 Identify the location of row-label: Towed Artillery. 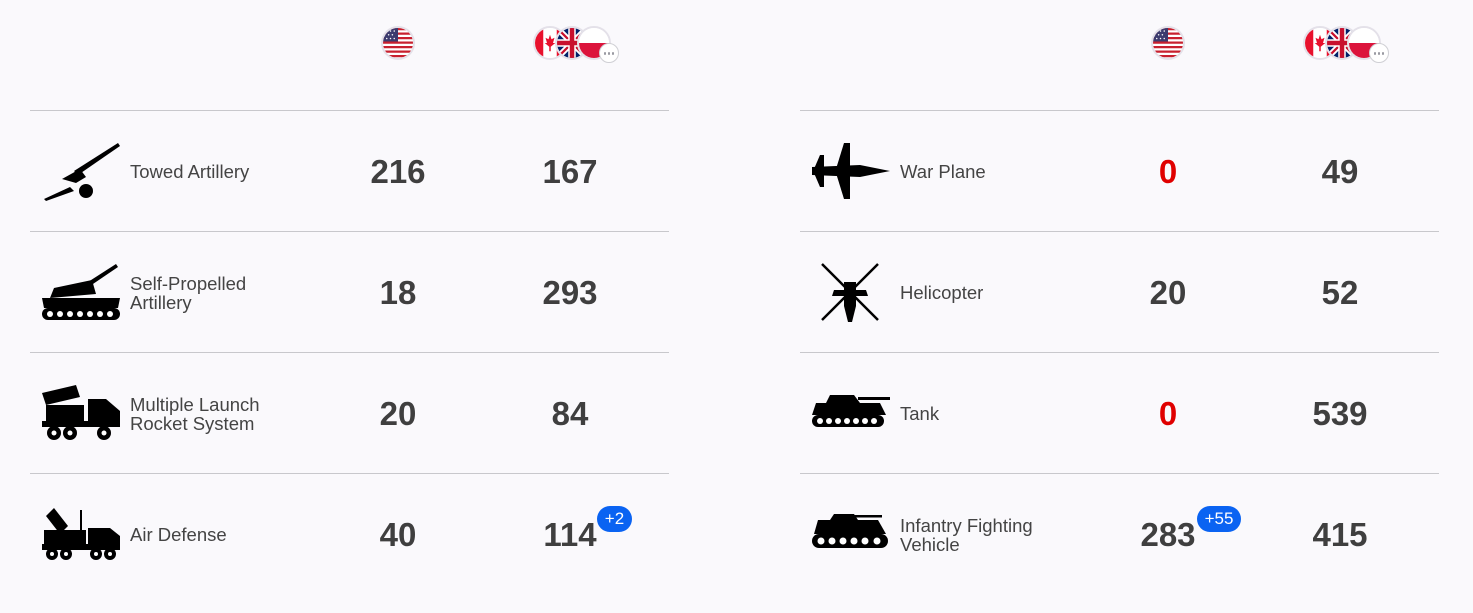
(190, 171).